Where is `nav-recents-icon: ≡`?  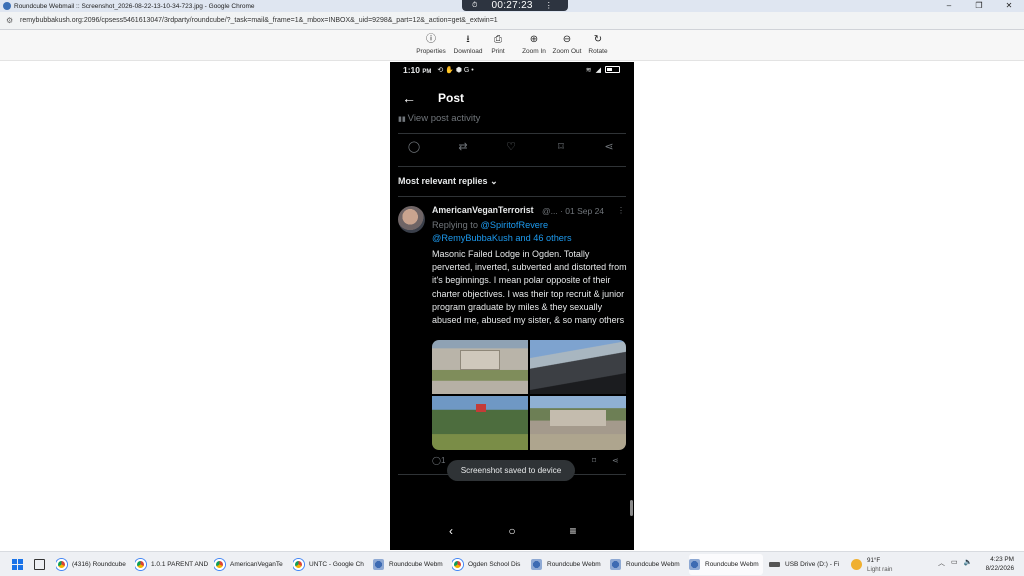 nav-recents-icon: ≡ is located at coordinates (573, 531).